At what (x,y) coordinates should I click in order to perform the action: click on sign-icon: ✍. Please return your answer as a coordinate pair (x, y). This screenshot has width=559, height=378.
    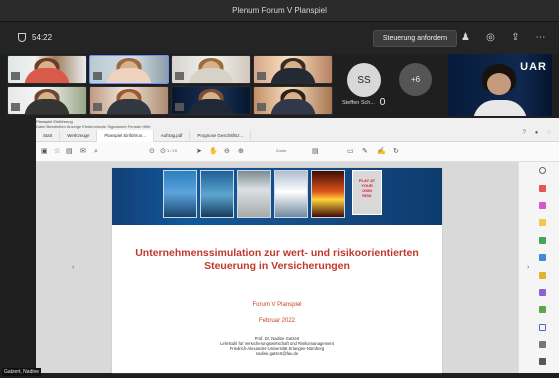
    Looking at the image, I should click on (381, 152).